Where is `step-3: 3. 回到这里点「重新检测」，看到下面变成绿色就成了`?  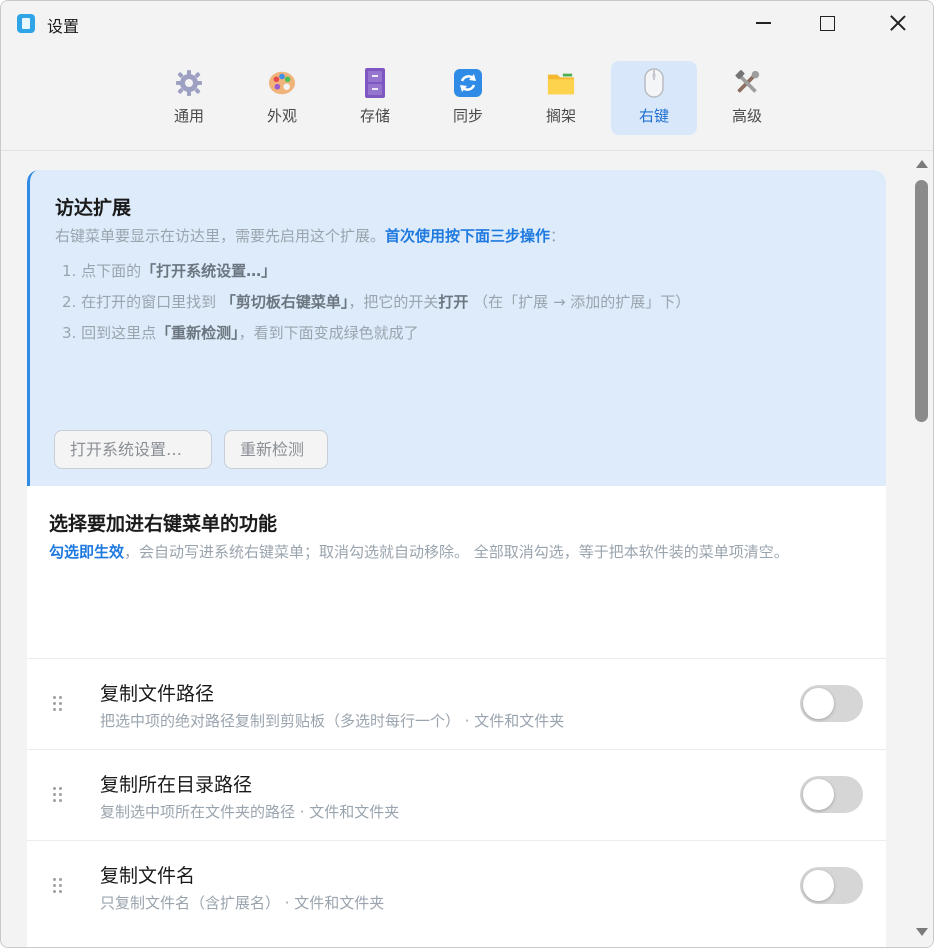 step-3: 3. 回到这里点「重新检测」，看到下面变成绿色就成了 is located at coordinates (240, 333).